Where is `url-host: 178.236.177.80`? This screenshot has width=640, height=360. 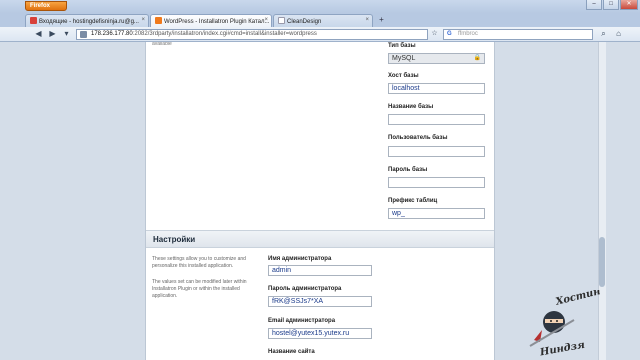 url-host: 178.236.177.80 is located at coordinates (112, 34).